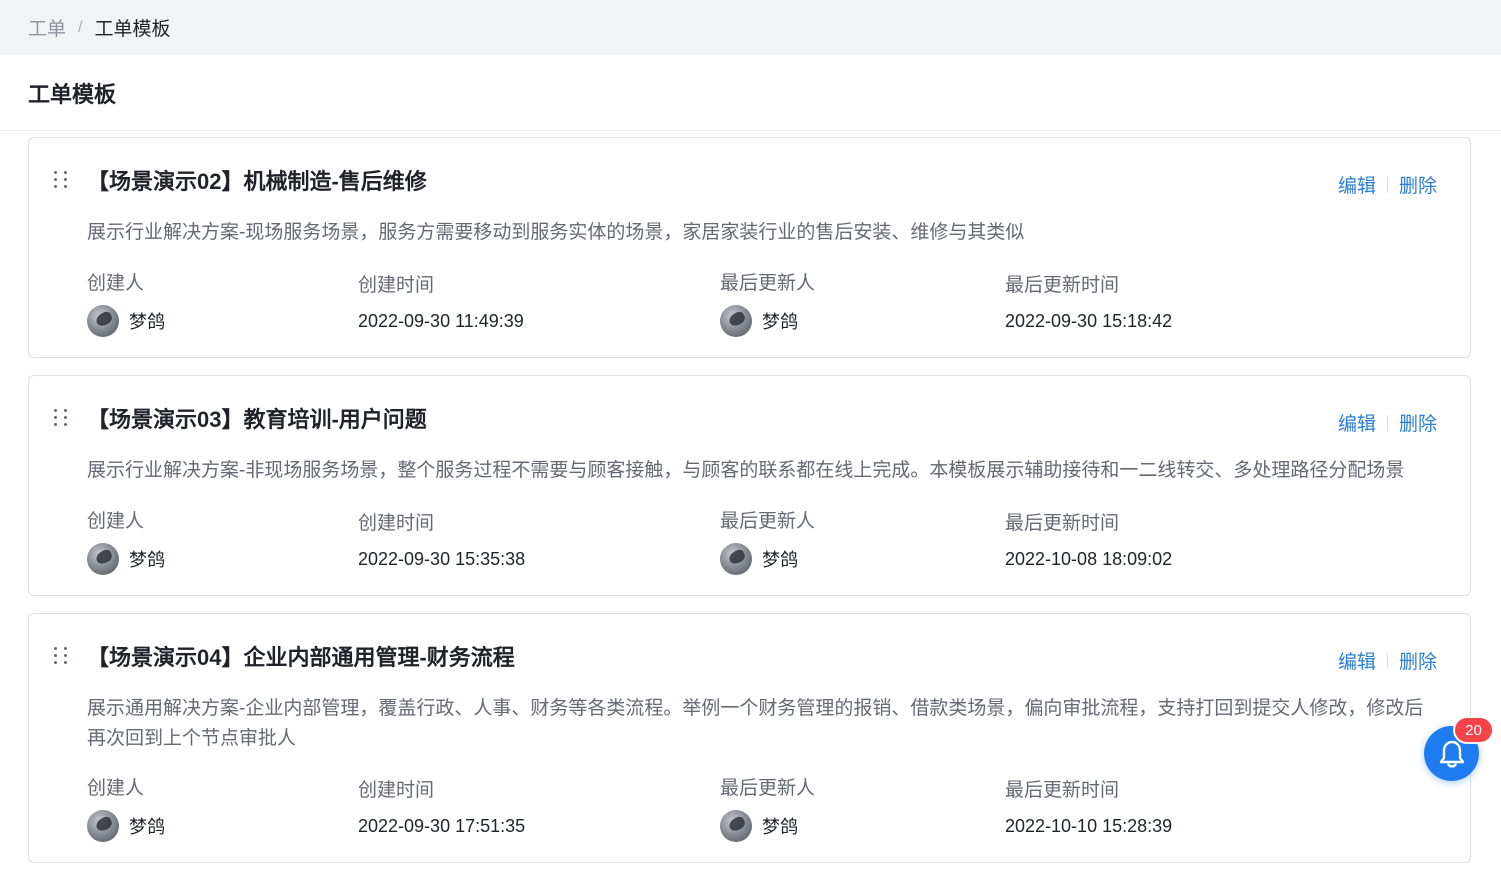 This screenshot has height=880, width=1501. I want to click on last-updated-time-value: 2022-10-08 18:09:02, so click(1089, 558).